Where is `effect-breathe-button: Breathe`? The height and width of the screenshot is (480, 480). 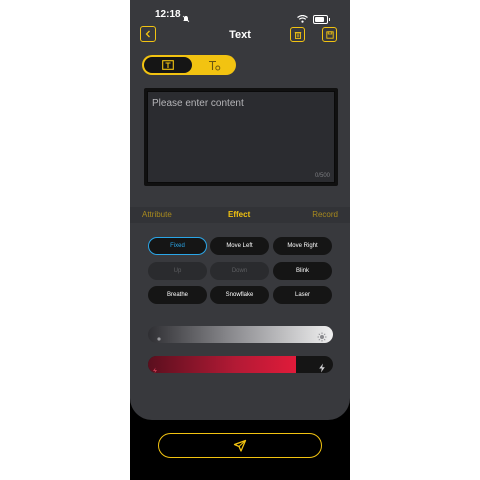
effect-breathe-button: Breathe is located at coordinates (177, 295).